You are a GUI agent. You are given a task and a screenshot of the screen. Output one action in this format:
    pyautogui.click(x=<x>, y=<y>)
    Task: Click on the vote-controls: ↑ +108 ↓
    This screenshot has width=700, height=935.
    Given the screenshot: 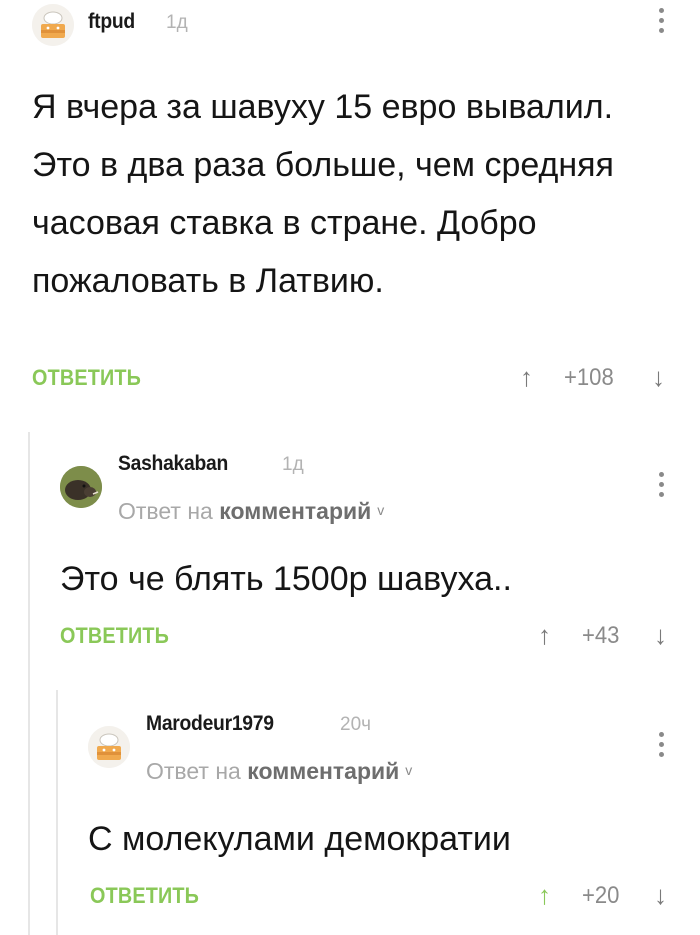 What is the action you would take?
    pyautogui.click(x=600, y=378)
    